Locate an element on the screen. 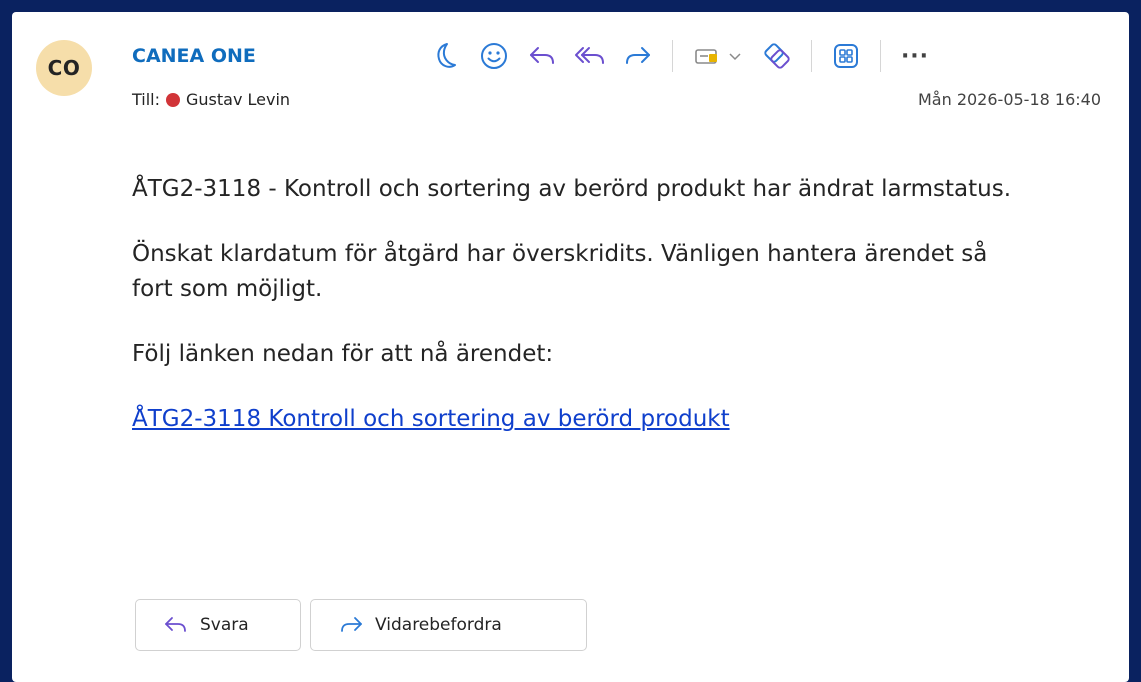 The height and width of the screenshot is (682, 1141). emoji-icon is located at coordinates (494, 56).